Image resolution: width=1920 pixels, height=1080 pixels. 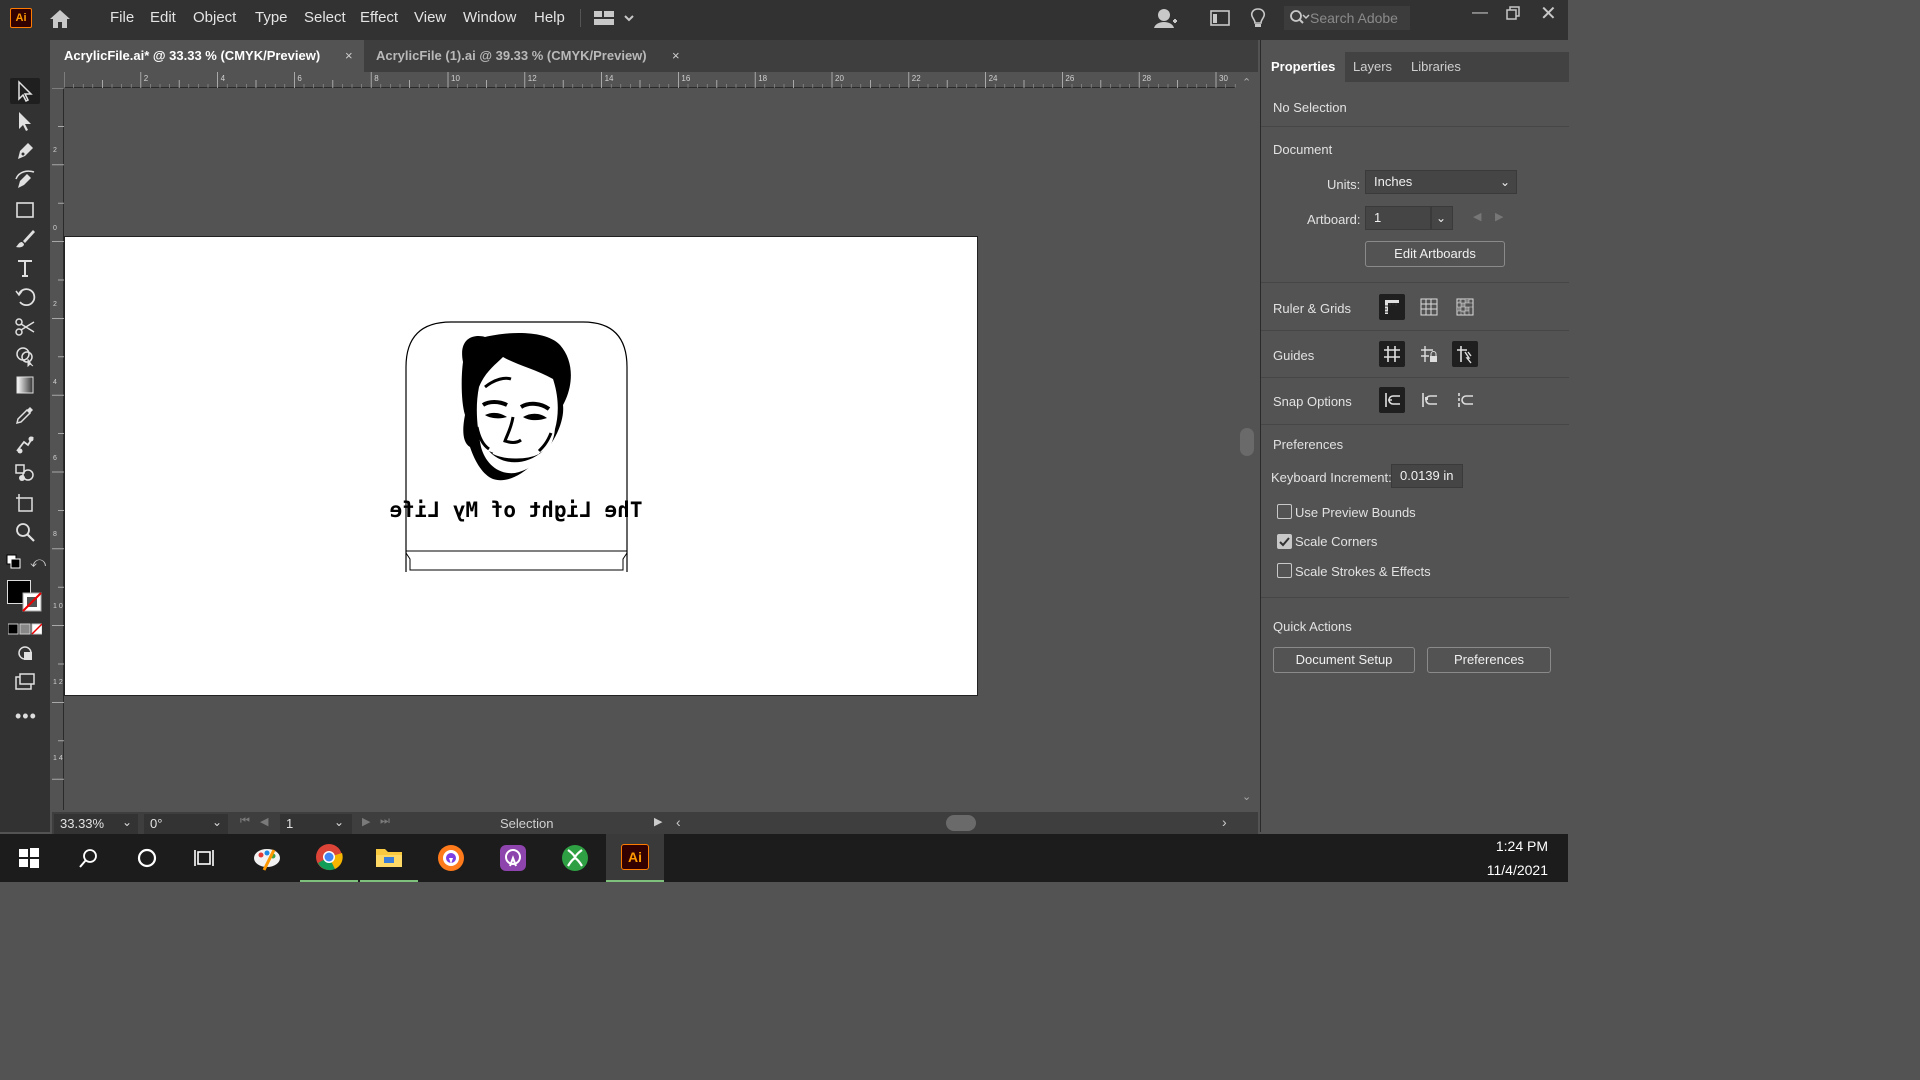 I want to click on shape-builder-tool-icon, so click(x=25, y=356).